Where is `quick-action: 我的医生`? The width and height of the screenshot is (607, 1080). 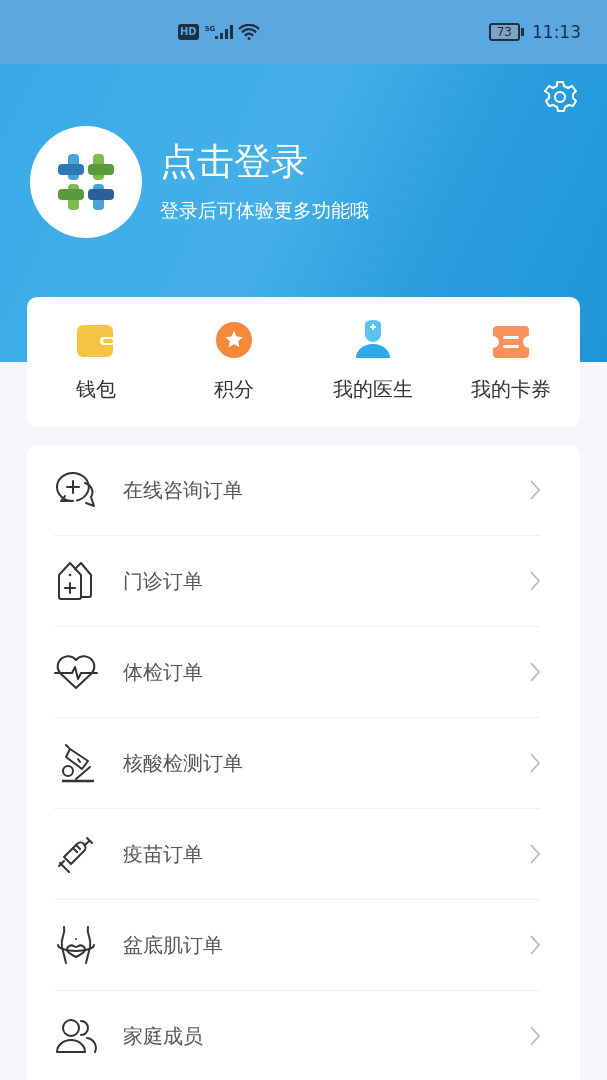
quick-action: 我的医生 is located at coordinates (372, 362).